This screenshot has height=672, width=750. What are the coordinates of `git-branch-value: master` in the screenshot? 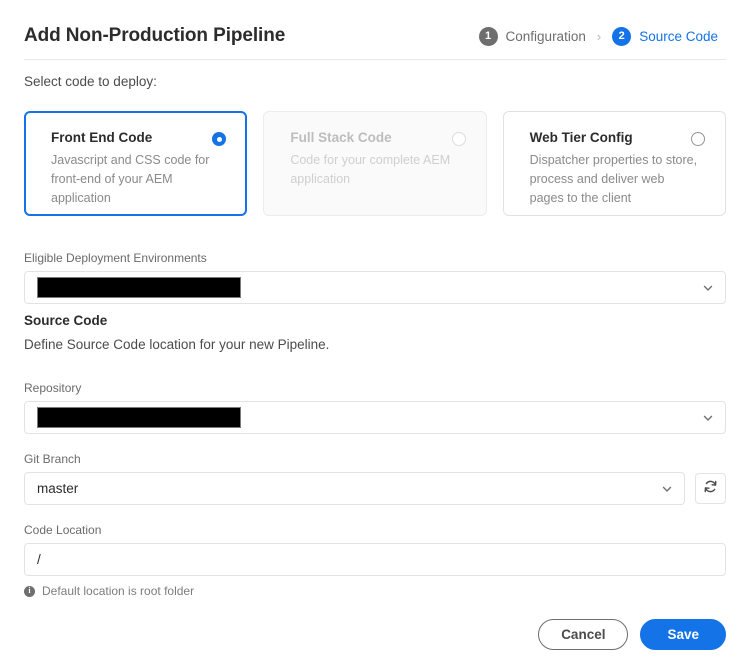 It's located at (58, 488).